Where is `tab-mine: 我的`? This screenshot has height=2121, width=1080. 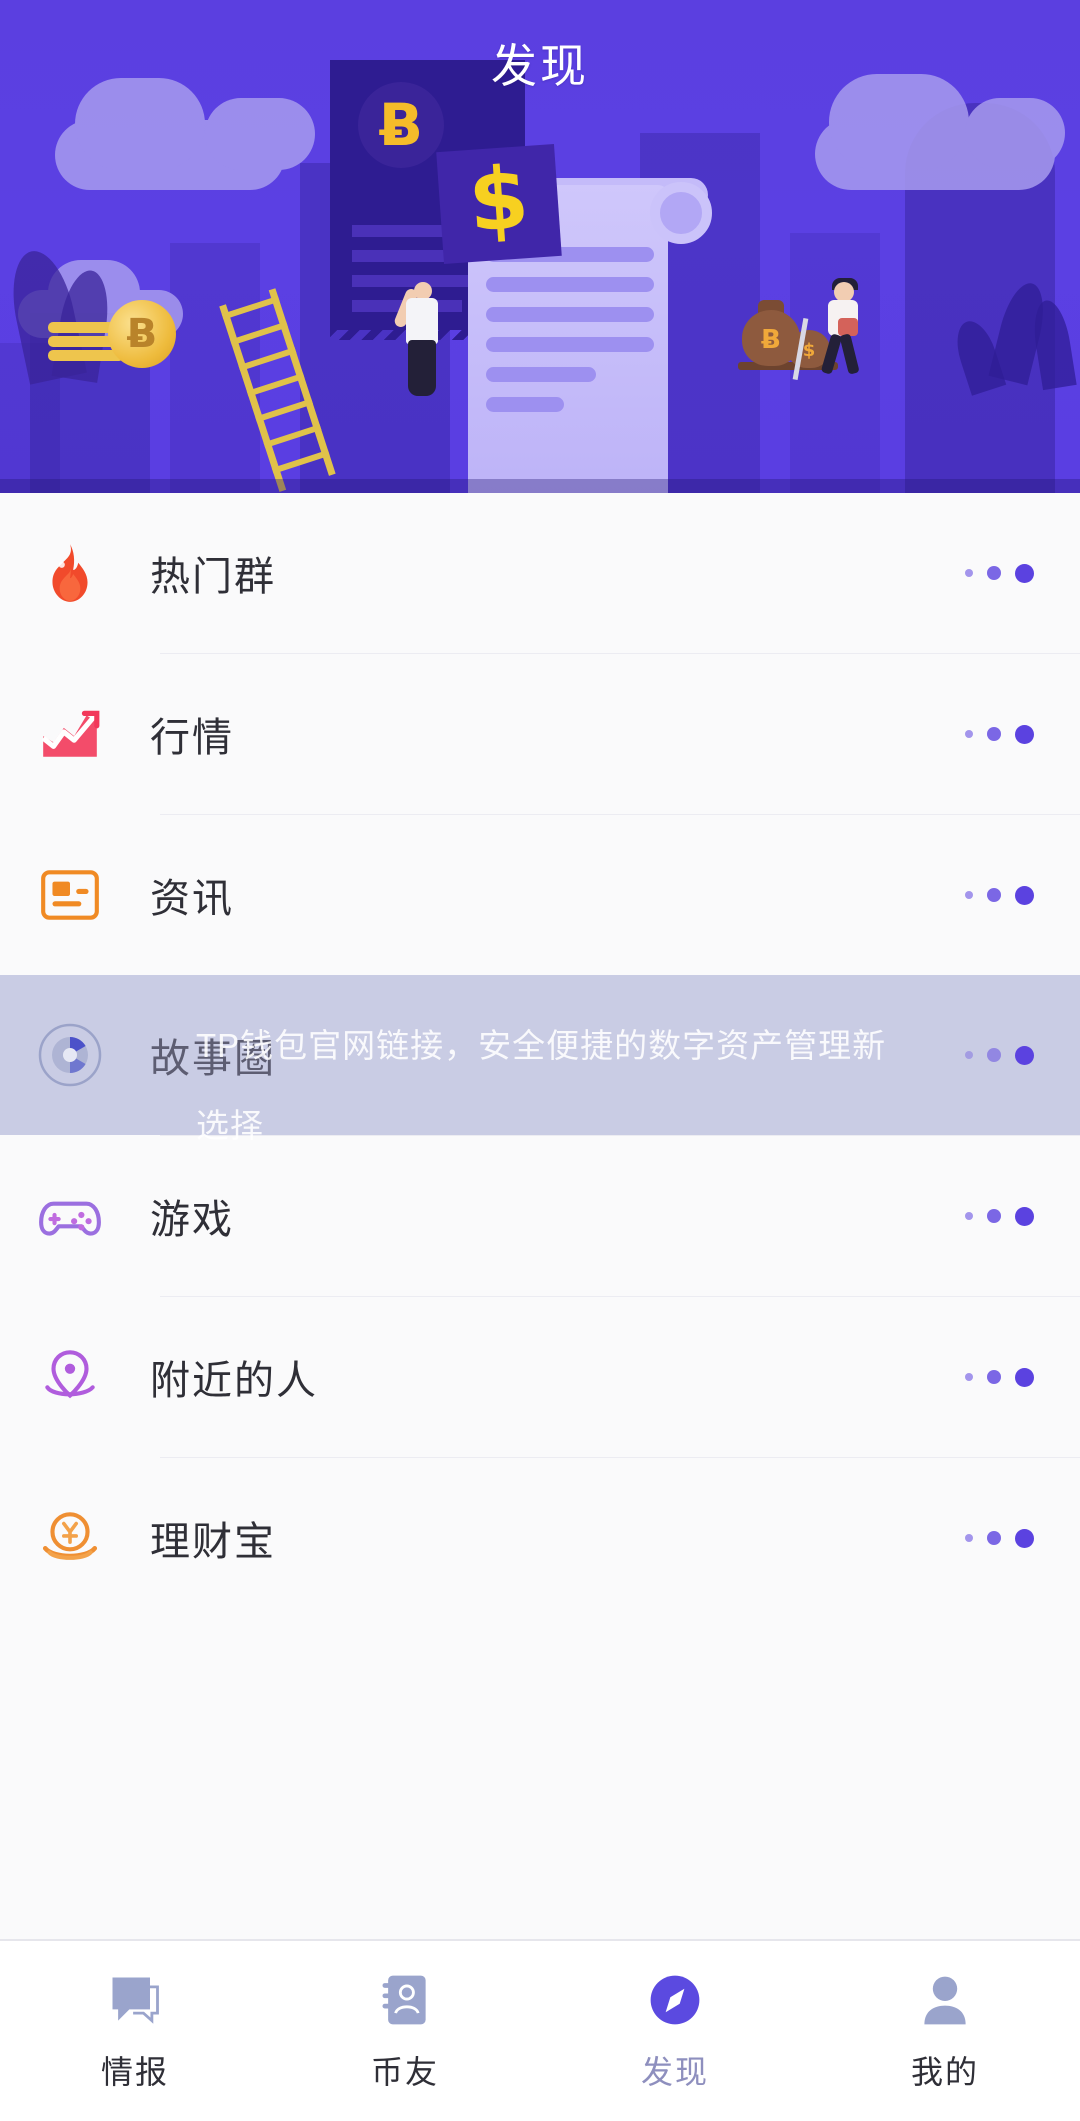
tab-mine: 我的 is located at coordinates (945, 2030).